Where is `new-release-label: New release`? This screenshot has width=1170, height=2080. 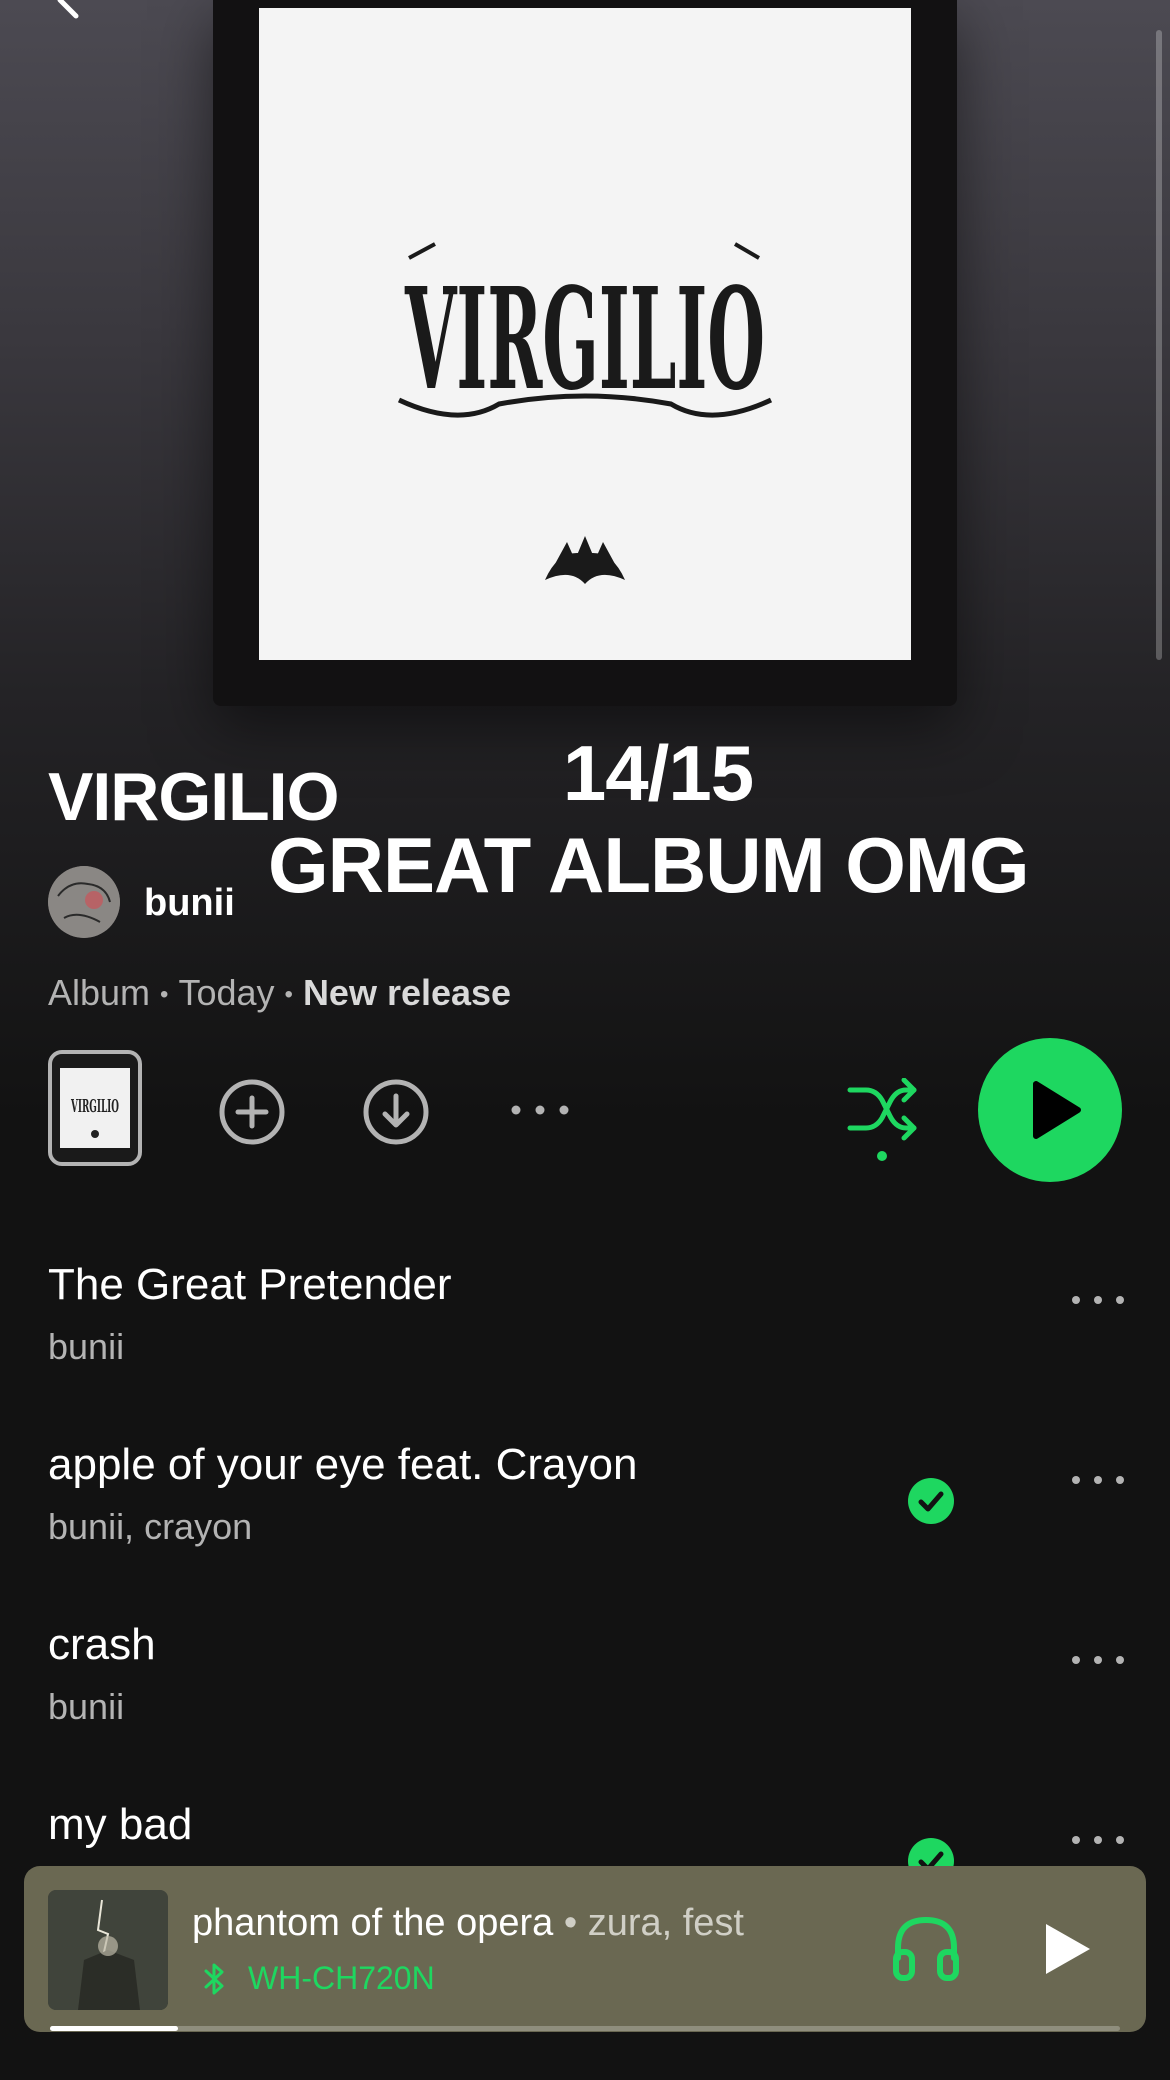
new-release-label: New release is located at coordinates (407, 992).